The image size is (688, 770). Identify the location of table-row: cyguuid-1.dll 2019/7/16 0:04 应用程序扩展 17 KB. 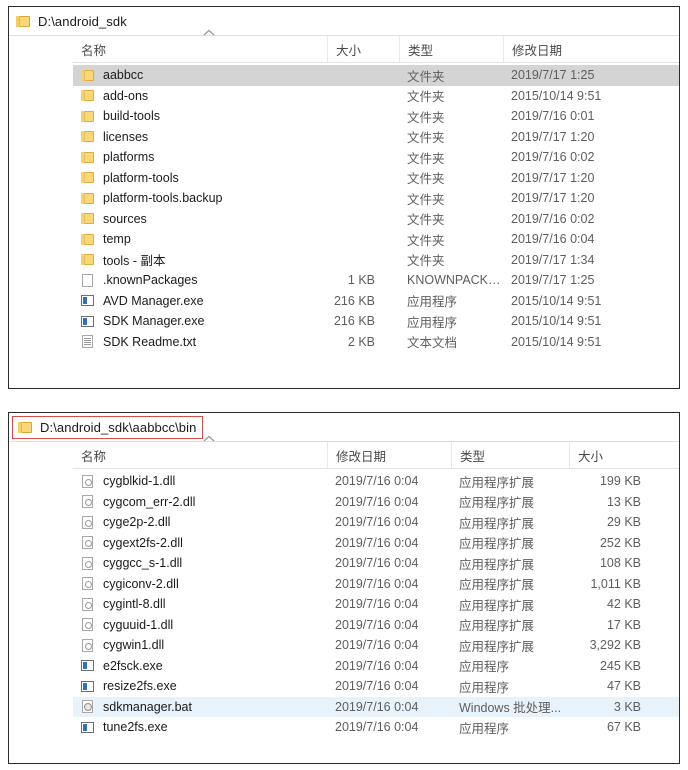
(376, 625).